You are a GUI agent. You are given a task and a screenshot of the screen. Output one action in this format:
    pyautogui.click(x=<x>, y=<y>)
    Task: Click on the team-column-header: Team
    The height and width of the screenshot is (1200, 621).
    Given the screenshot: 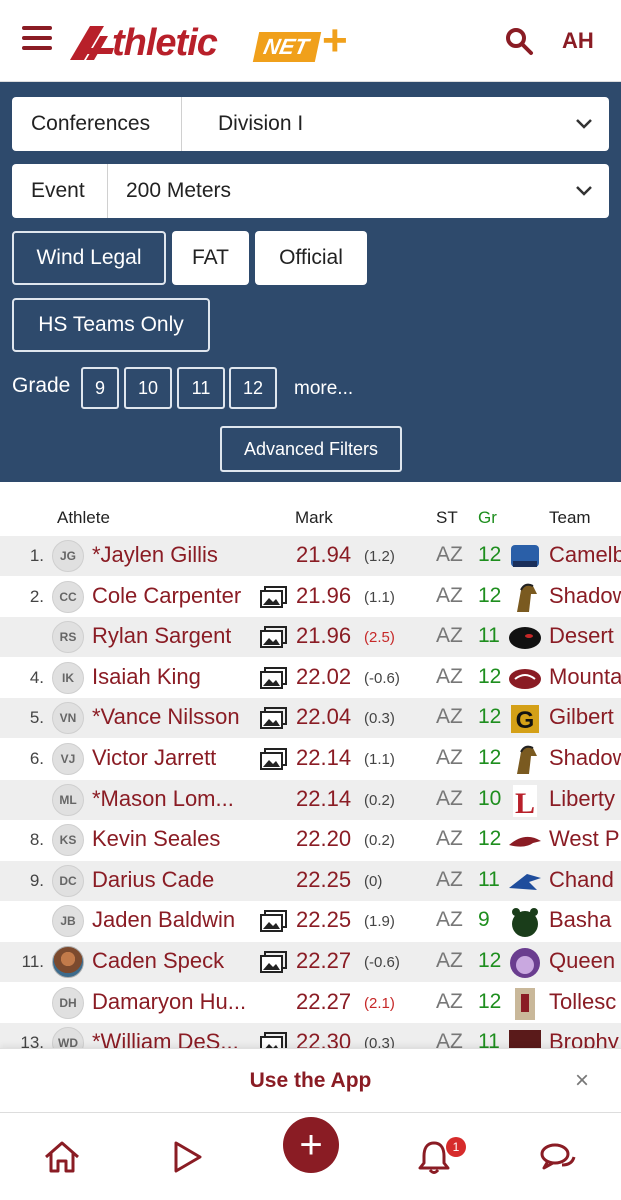 What is the action you would take?
    pyautogui.click(x=570, y=518)
    